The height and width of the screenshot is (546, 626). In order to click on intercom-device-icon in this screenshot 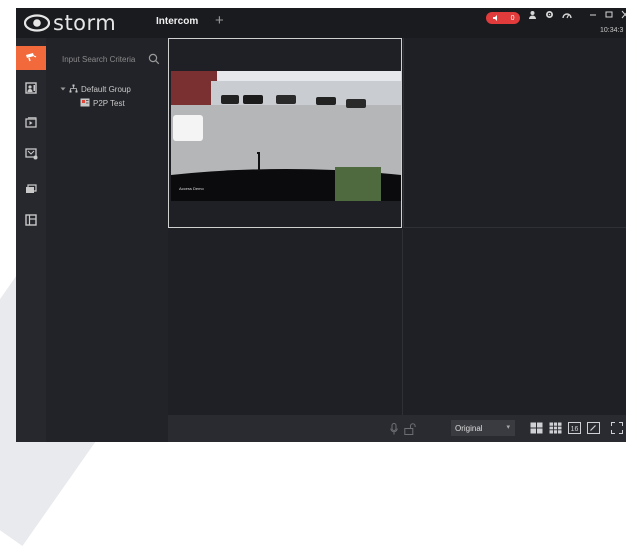, I will do `click(85, 103)`.